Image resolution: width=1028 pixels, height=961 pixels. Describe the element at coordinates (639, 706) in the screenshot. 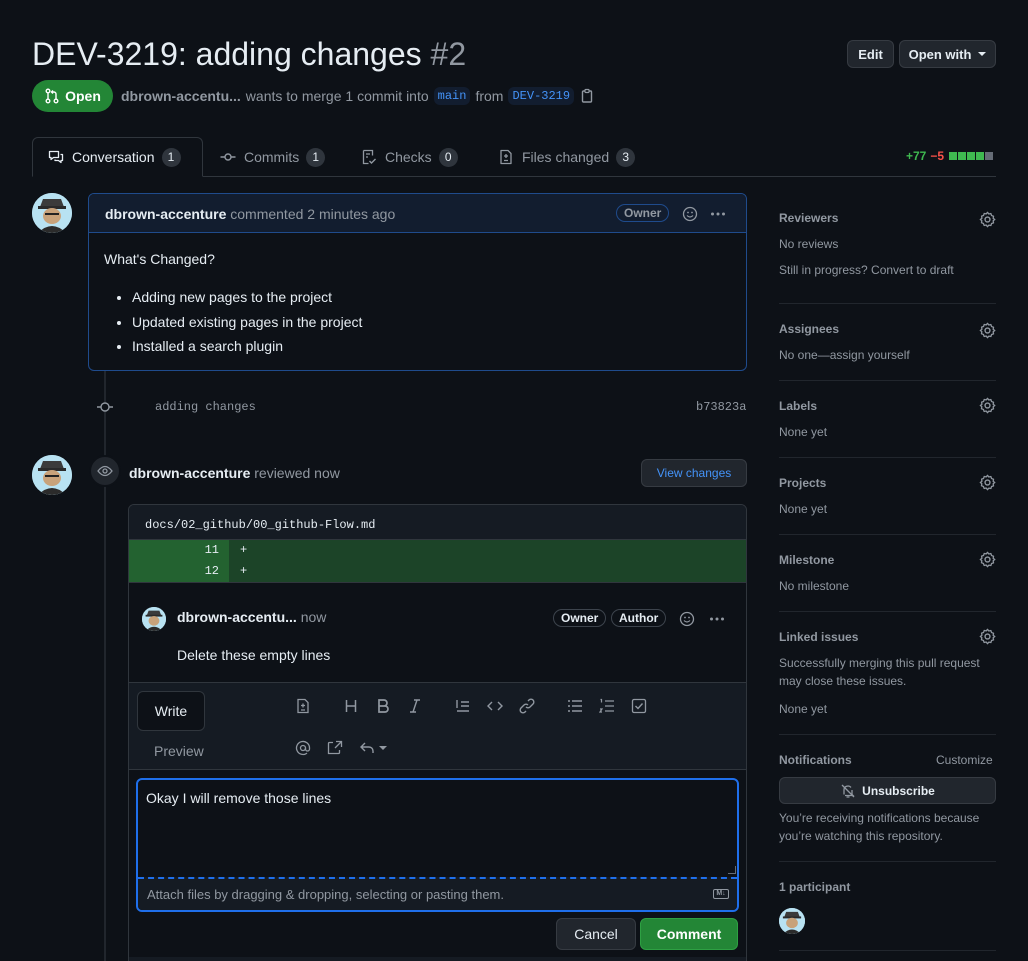

I see `tasklist-icon` at that location.